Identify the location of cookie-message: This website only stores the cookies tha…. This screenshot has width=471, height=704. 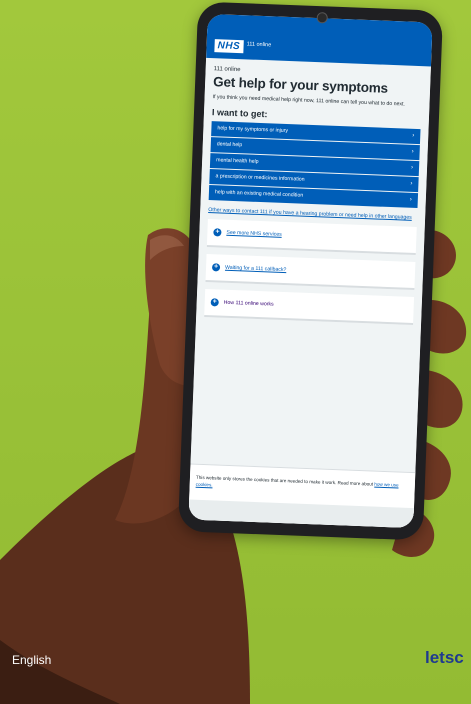
(284, 480).